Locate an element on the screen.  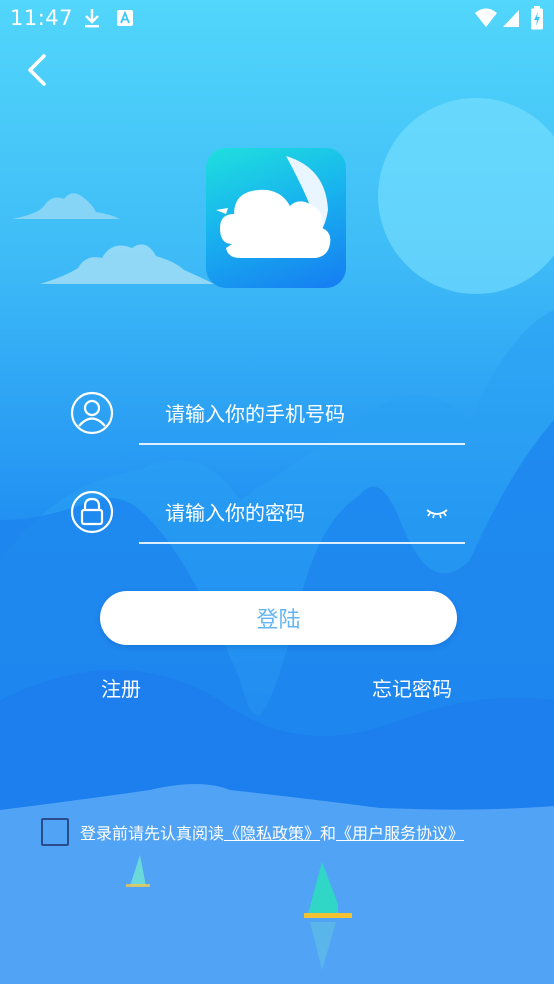
user-icon is located at coordinates (92, 413).